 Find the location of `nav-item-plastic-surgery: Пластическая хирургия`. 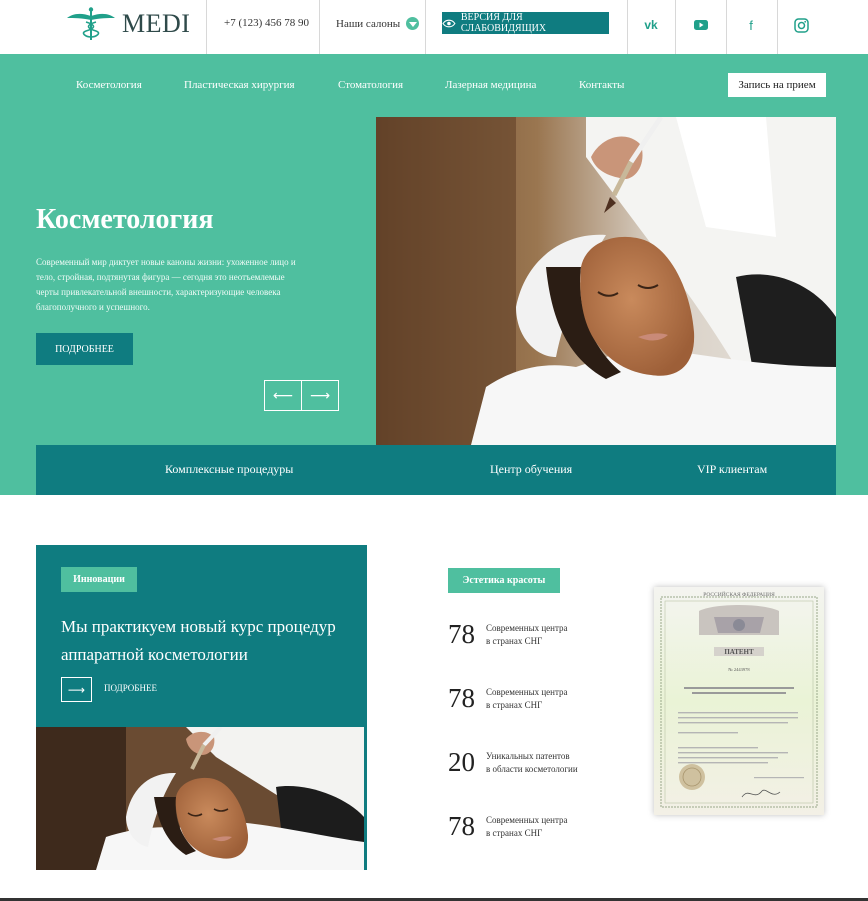

nav-item-plastic-surgery: Пластическая хирургия is located at coordinates (239, 85).